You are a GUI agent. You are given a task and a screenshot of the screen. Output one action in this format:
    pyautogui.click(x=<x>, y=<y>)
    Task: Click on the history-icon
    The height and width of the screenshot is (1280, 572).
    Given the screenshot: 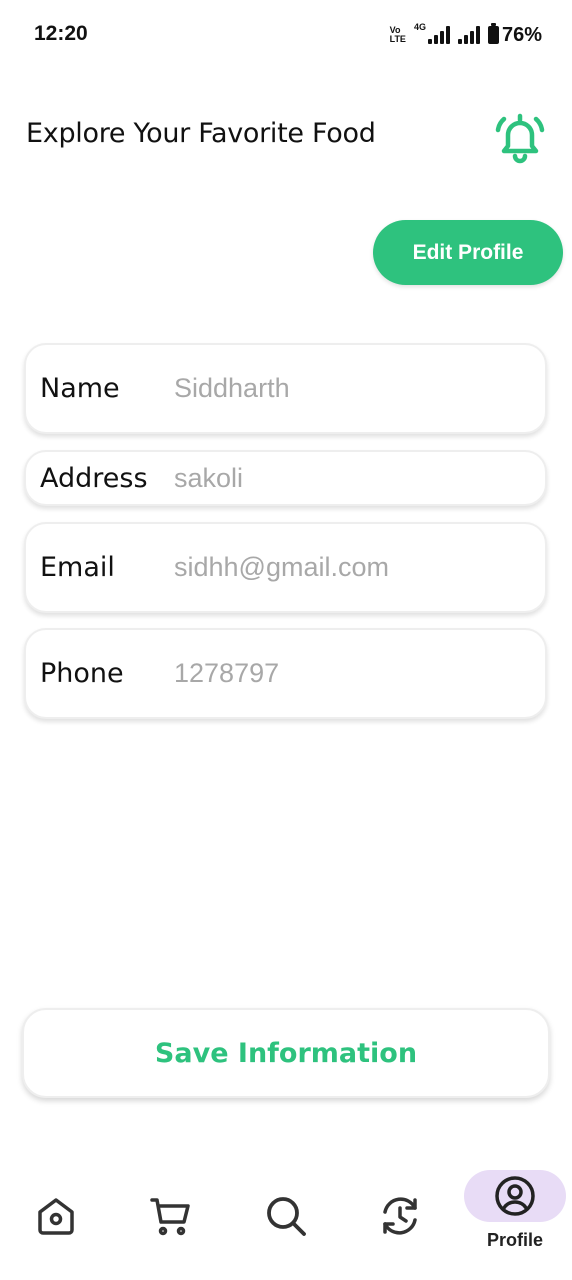 What is the action you would take?
    pyautogui.click(x=400, y=1216)
    